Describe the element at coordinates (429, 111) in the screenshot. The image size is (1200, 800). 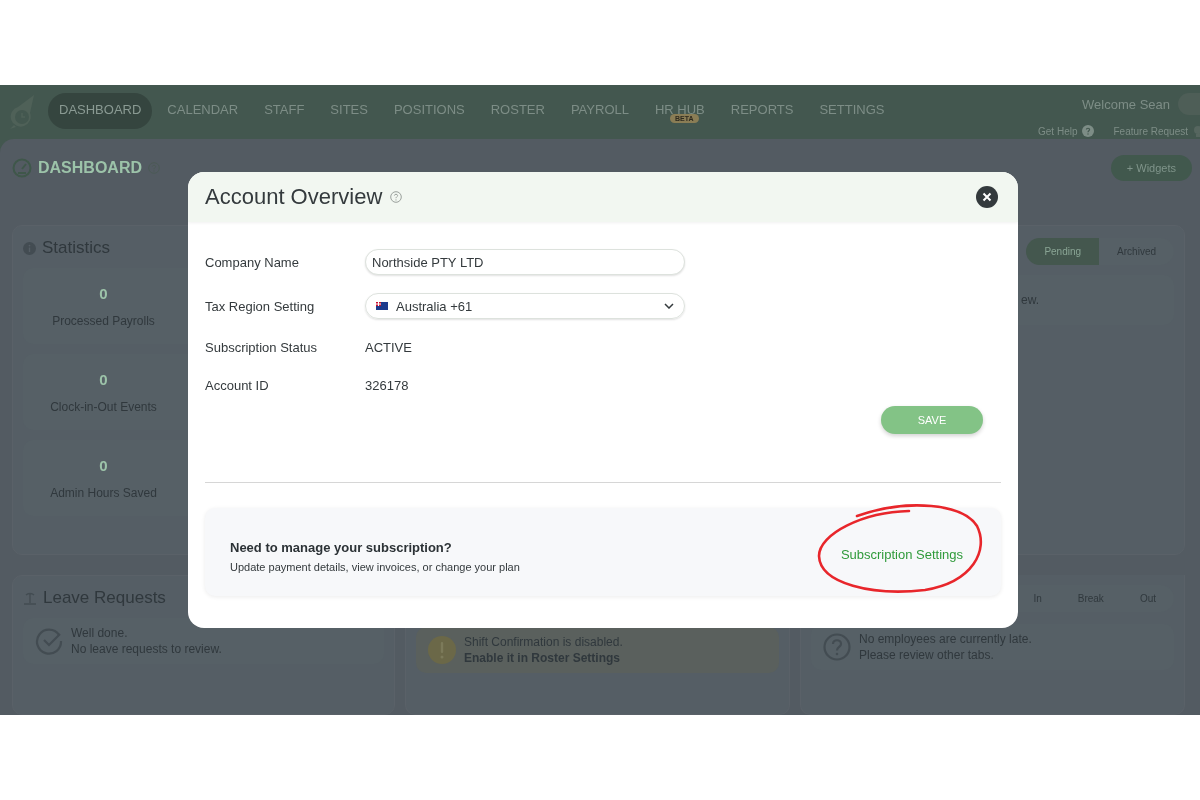
I see `nav-tab: POSITIONS` at that location.